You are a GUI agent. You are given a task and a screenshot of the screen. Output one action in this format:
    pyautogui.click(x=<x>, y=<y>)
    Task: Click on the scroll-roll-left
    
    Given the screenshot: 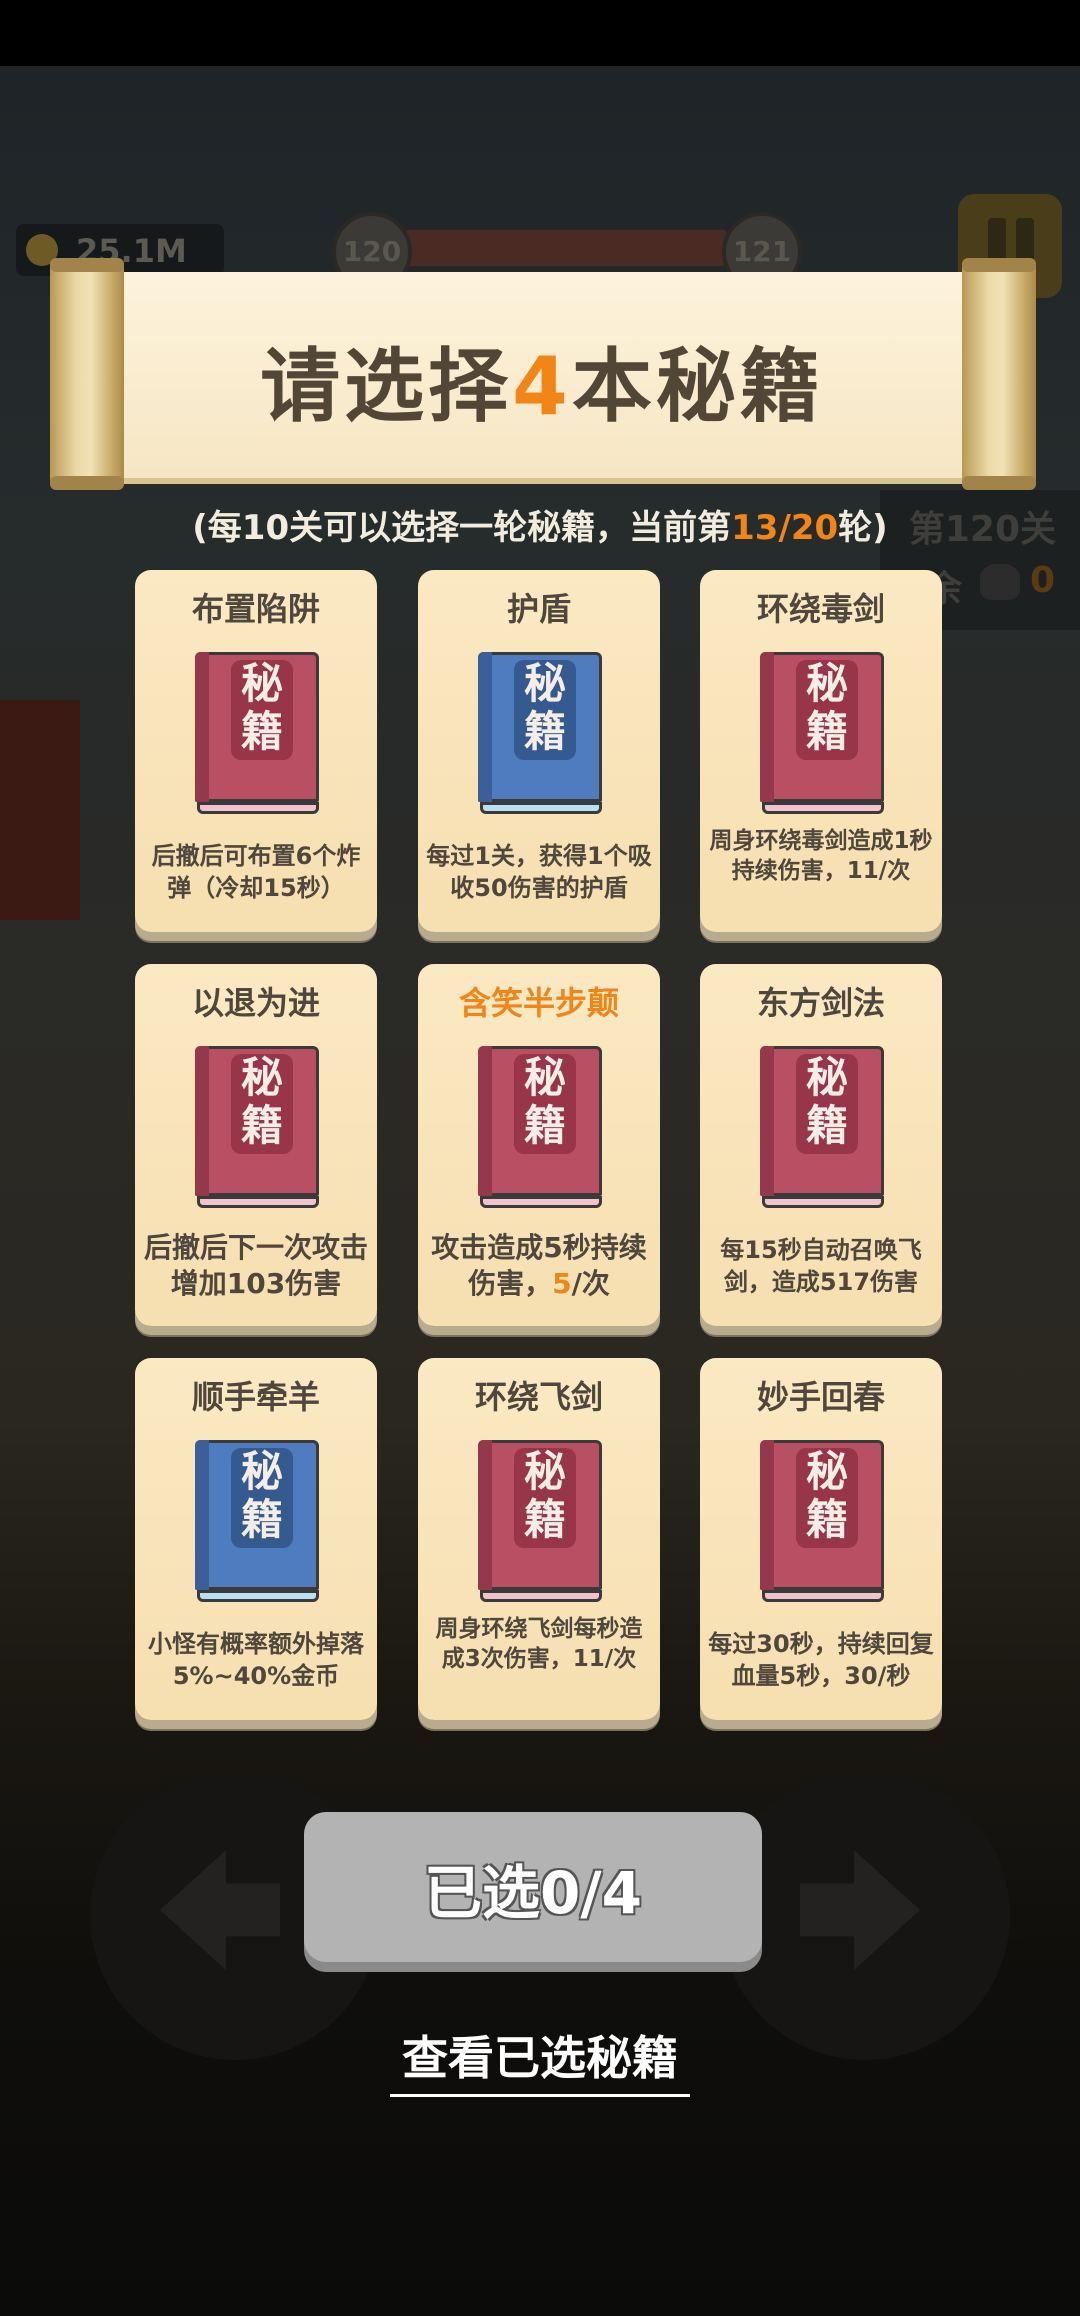 What is the action you would take?
    pyautogui.click(x=87, y=374)
    